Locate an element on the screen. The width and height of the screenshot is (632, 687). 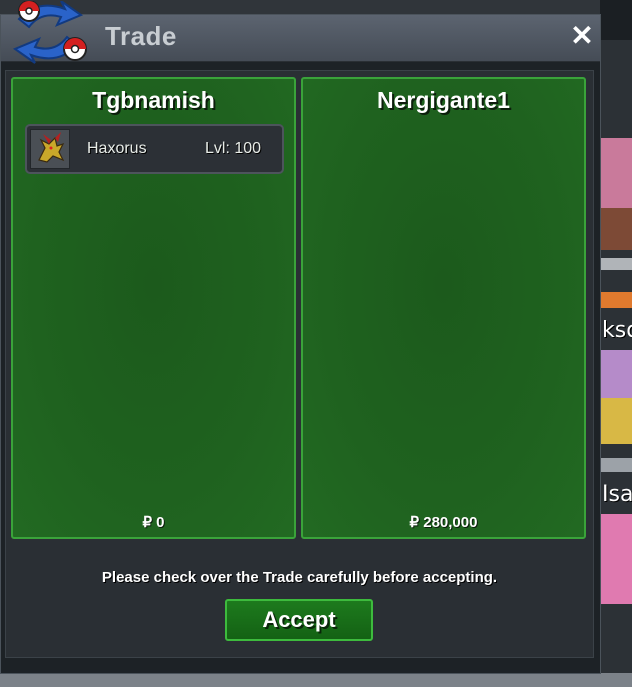
pokemon-sprite-icon is located at coordinates (50, 149).